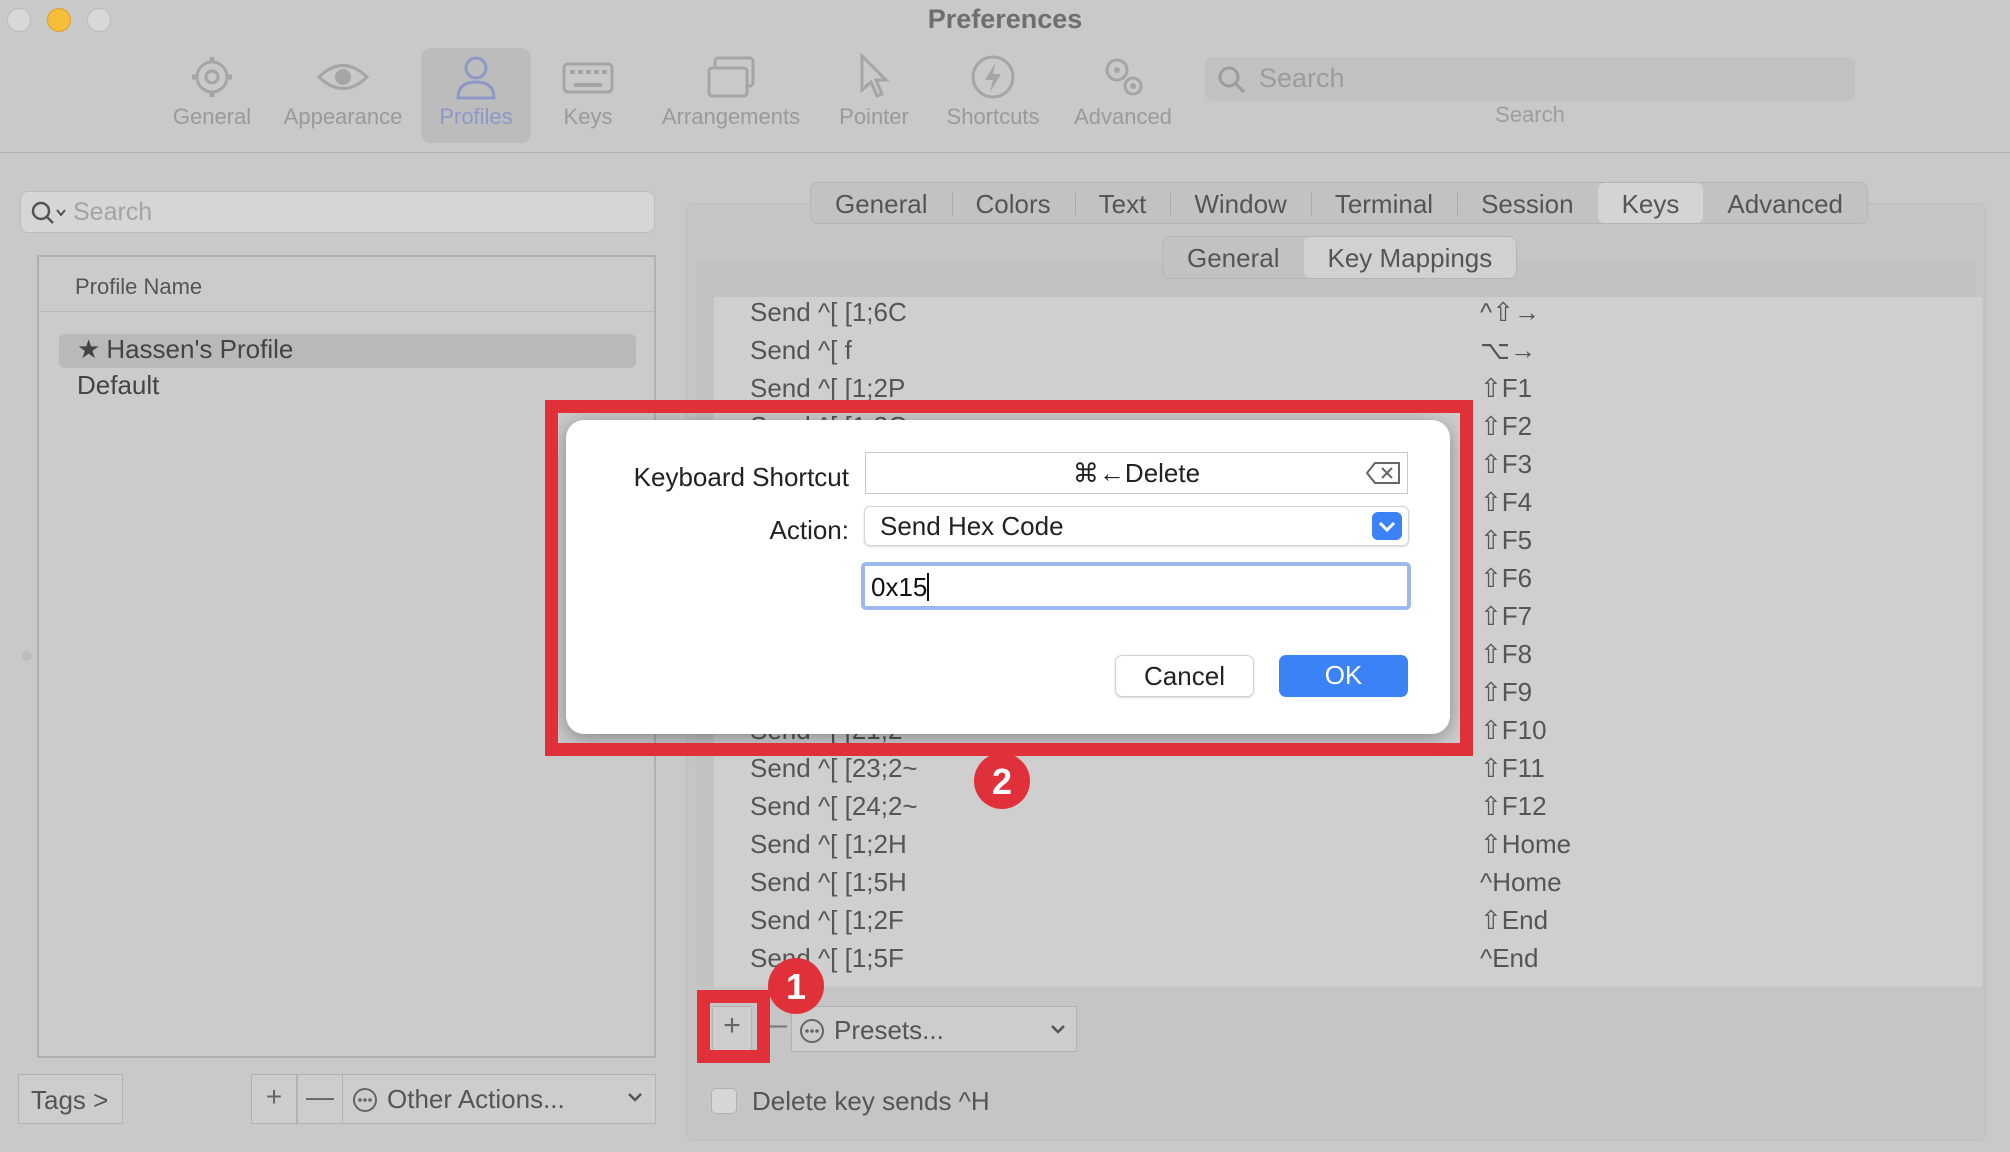 This screenshot has height=1152, width=2010. What do you see at coordinates (731, 77) in the screenshot?
I see `windows-icon` at bounding box center [731, 77].